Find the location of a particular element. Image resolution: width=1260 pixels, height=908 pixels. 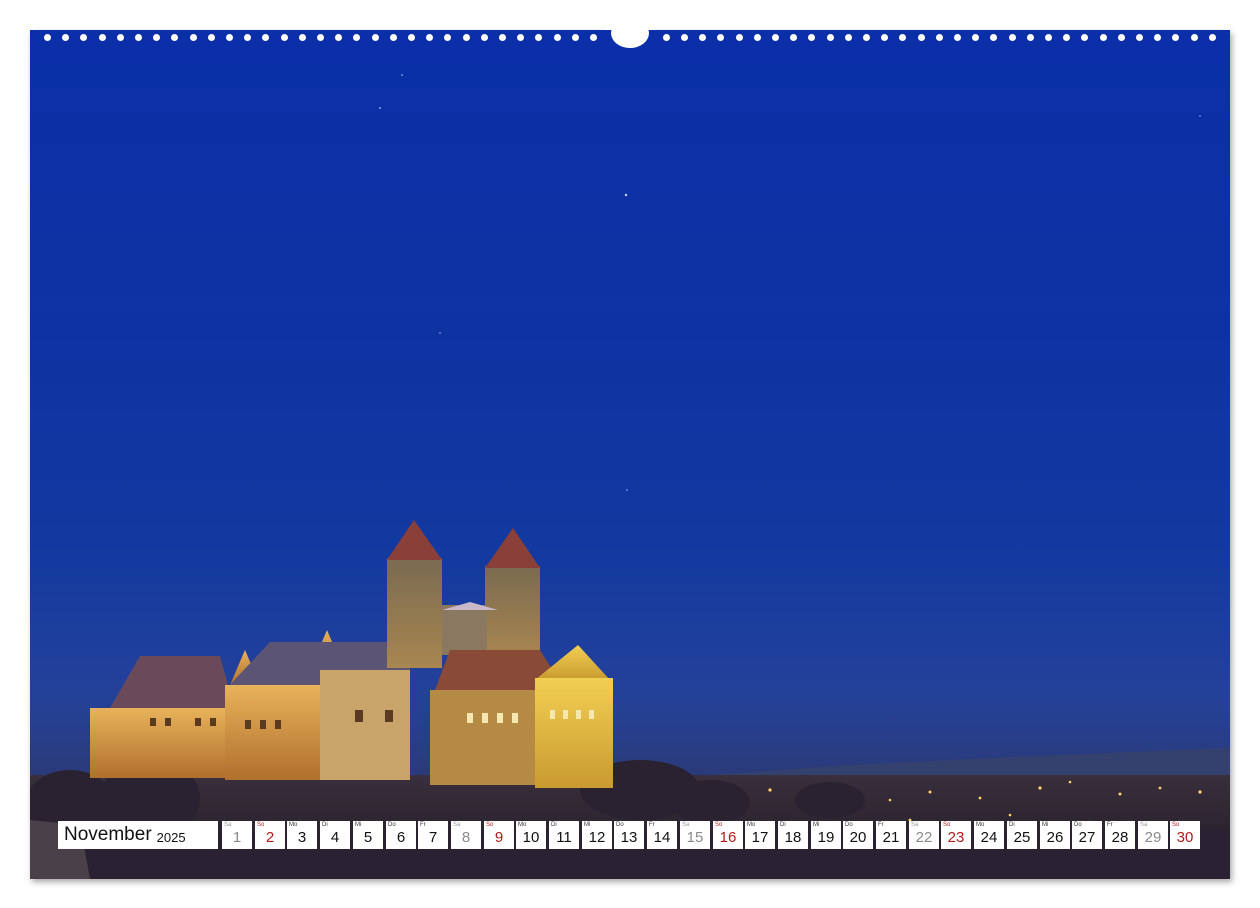

day-number: 16 is located at coordinates (728, 837).